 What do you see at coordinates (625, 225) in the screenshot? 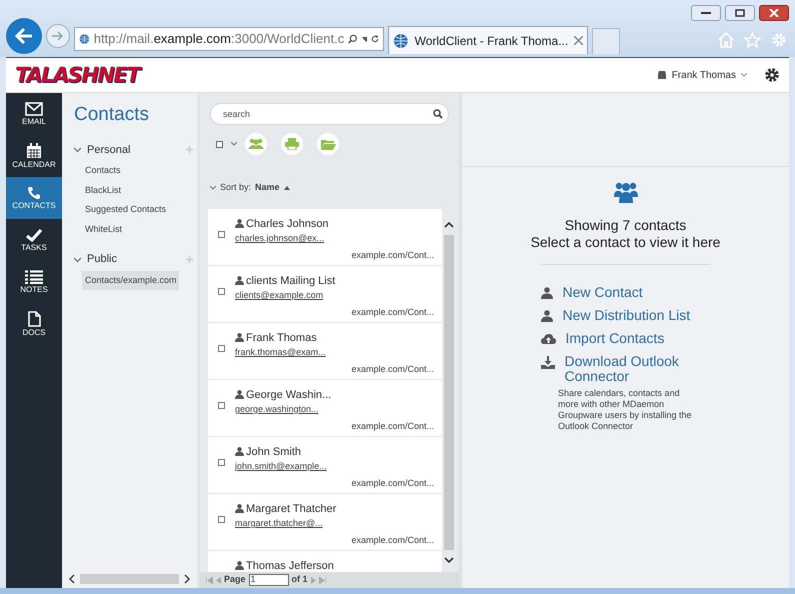
I see `contact-count-text: Showing 7 contacts` at bounding box center [625, 225].